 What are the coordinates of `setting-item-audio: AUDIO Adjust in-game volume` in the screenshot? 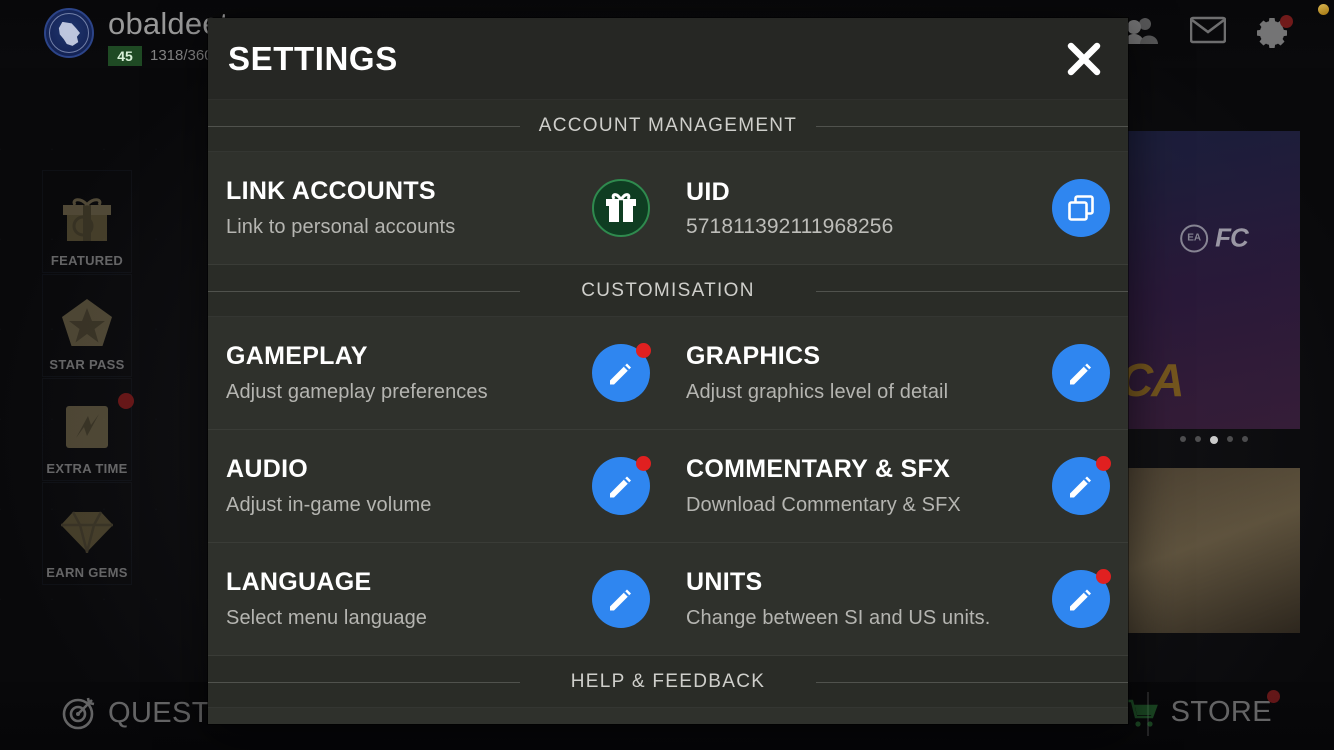 It's located at (438, 486).